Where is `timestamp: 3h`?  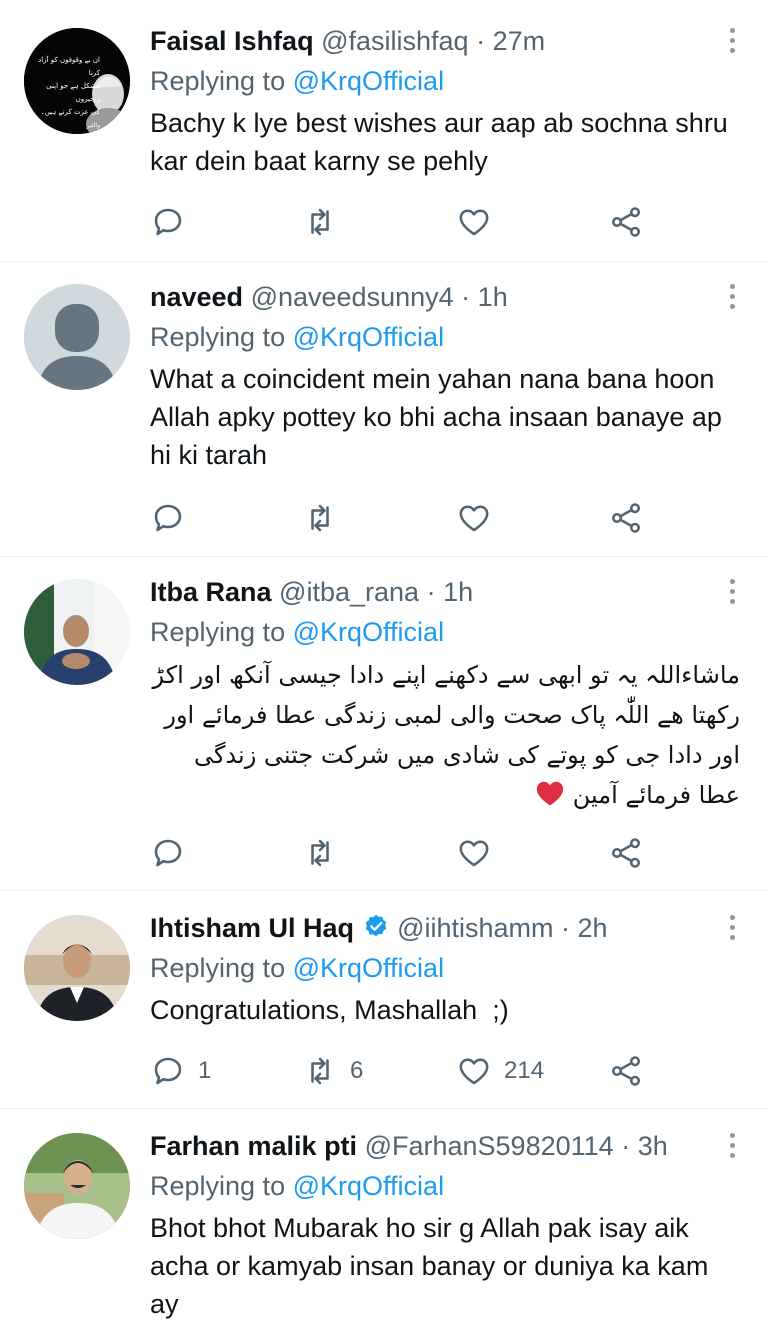
timestamp: 3h is located at coordinates (653, 1146).